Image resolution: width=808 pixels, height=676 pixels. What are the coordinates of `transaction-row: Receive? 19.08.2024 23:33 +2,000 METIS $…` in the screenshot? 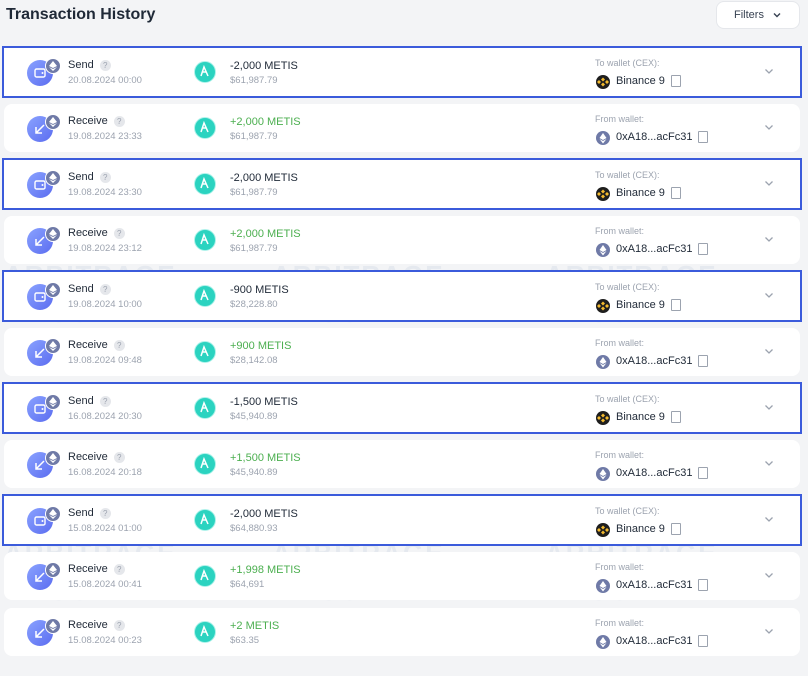 It's located at (402, 128).